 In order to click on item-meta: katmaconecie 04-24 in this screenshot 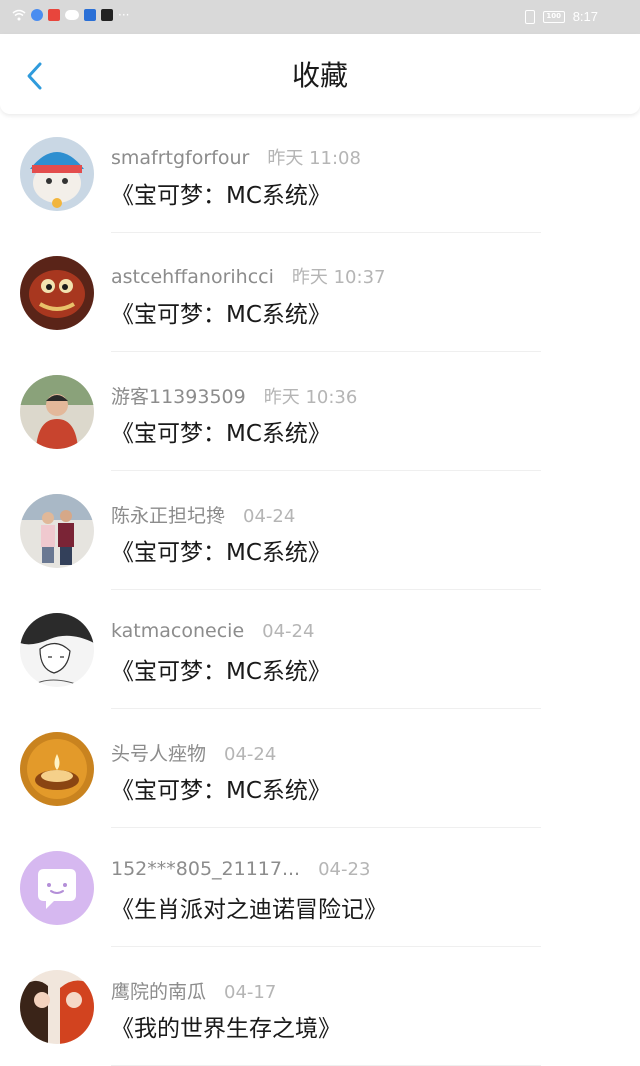, I will do `click(212, 631)`.